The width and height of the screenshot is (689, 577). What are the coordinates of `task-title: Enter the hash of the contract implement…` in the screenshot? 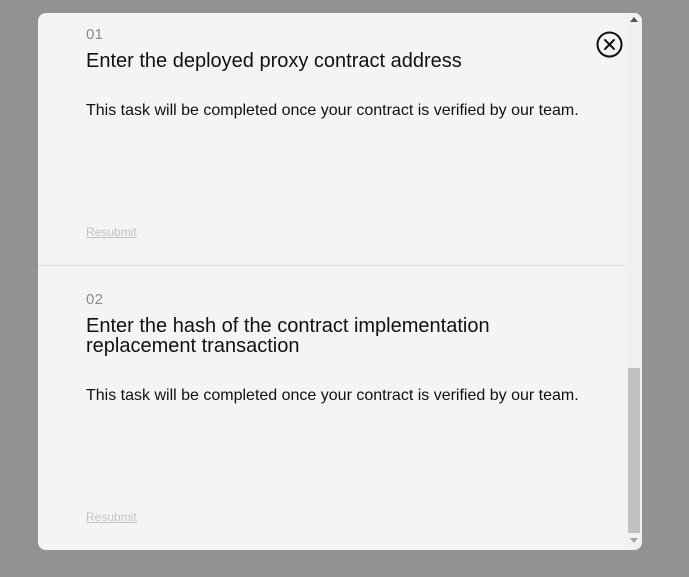 It's located at (288, 336).